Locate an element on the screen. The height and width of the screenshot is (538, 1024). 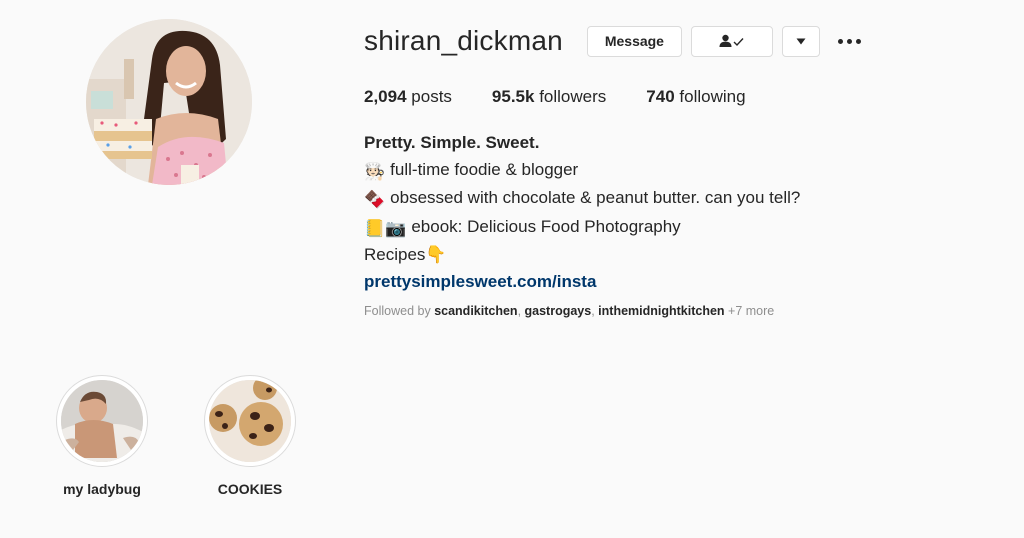
bio-recipes-line: Recipes👇 is located at coordinates (582, 255).